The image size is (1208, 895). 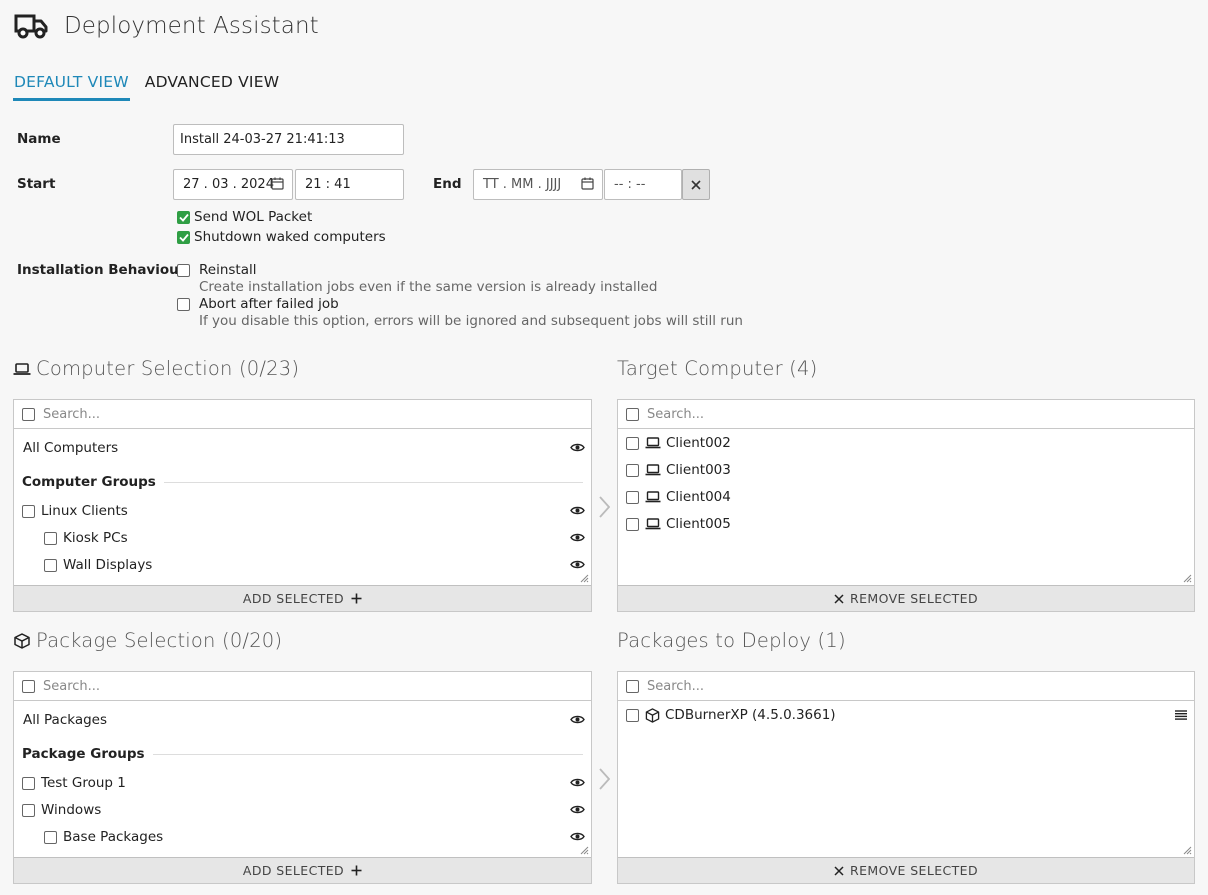 What do you see at coordinates (290, 237) in the screenshot?
I see `shutdown-label: Shutdown waked computers` at bounding box center [290, 237].